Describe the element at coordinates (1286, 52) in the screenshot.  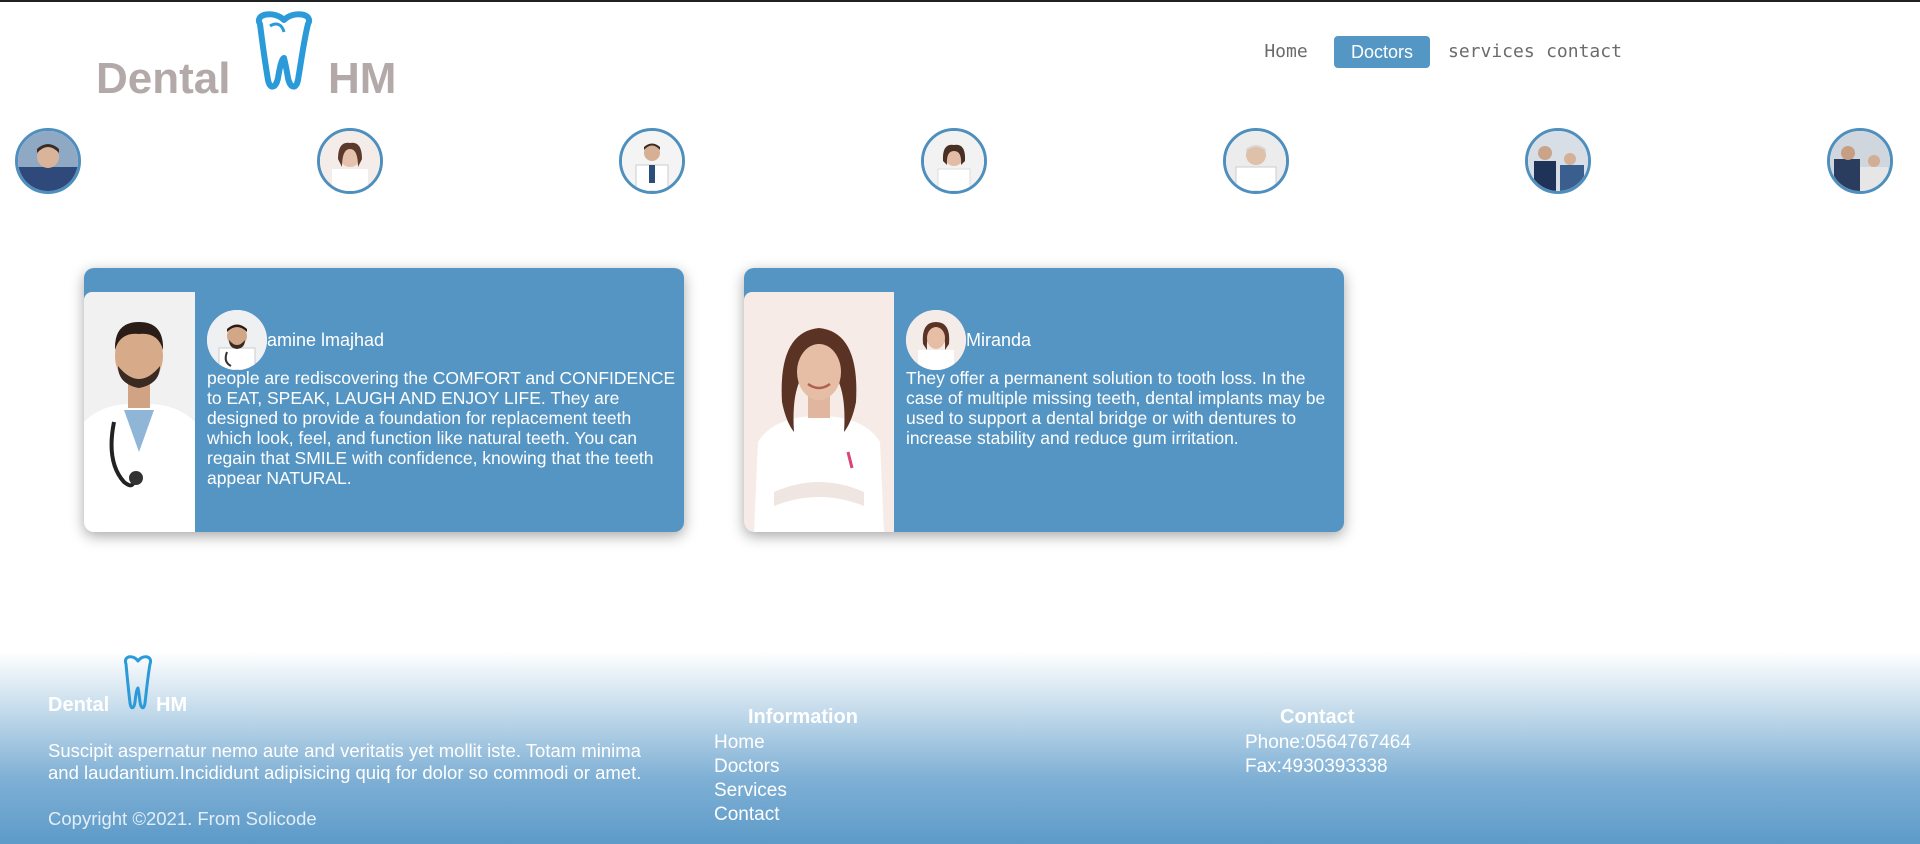
I see `nav-home: Home` at that location.